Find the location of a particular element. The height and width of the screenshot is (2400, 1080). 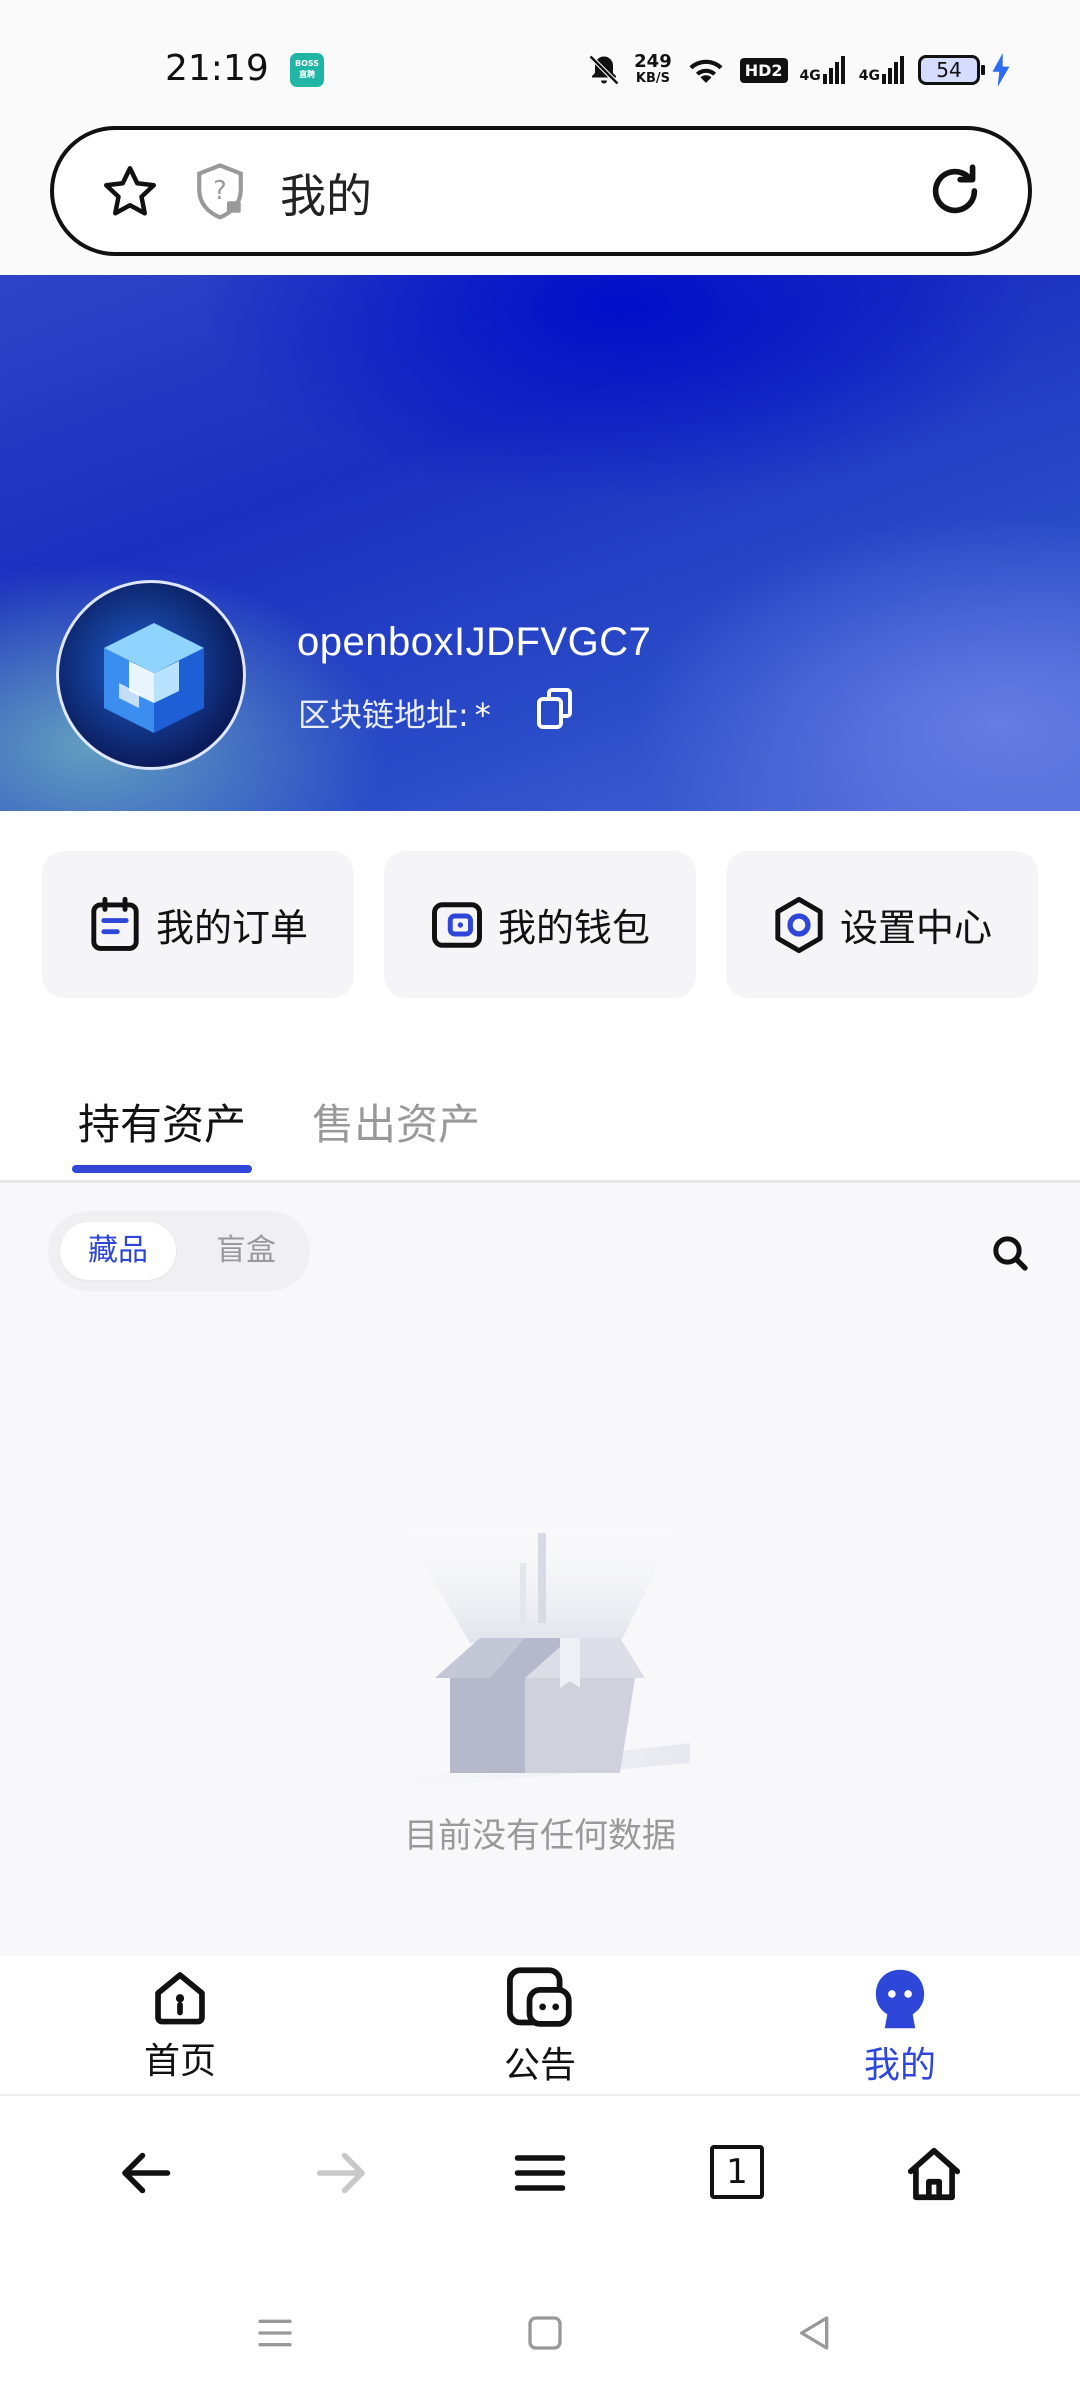

segment-collectibles: 藏品 is located at coordinates (118, 1251).